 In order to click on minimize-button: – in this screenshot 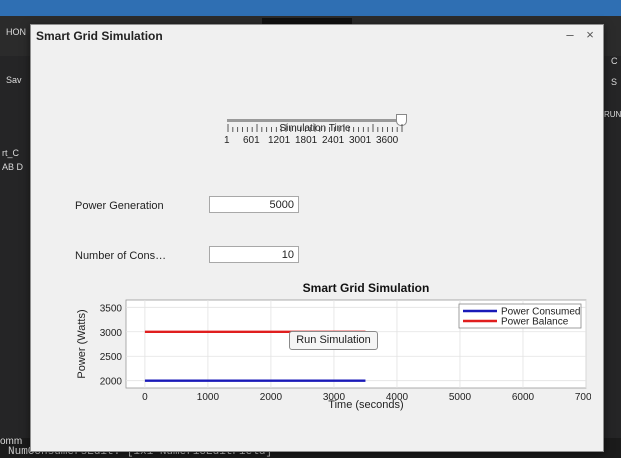, I will do `click(570, 34)`.